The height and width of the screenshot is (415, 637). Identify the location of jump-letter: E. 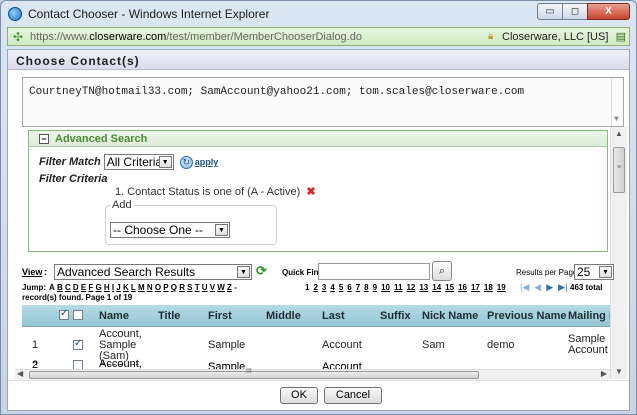
(83, 287).